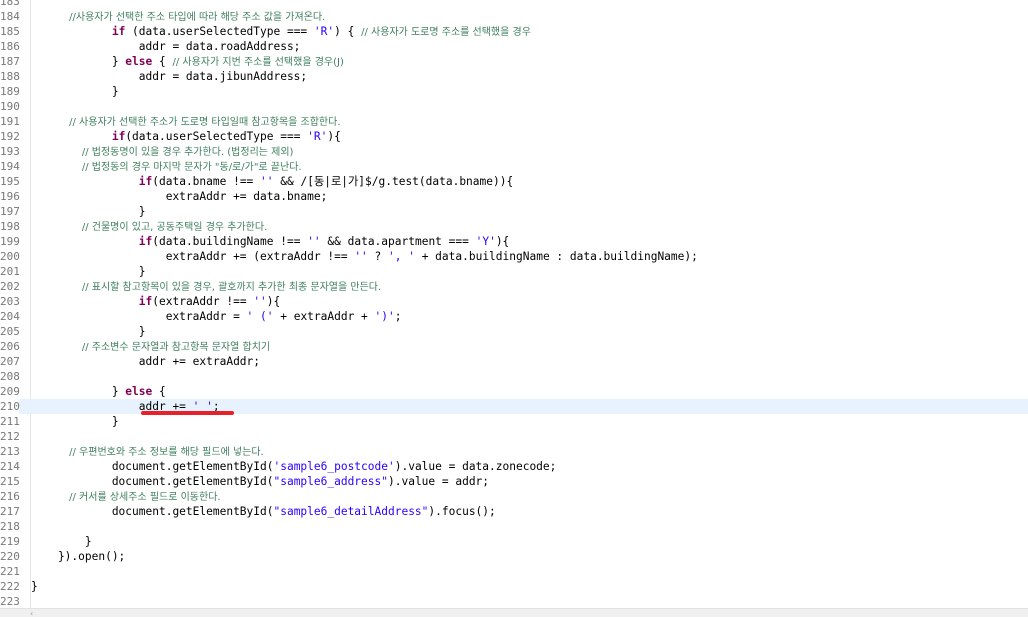  I want to click on line-code: addr = data.jibunAddress;, so click(169, 76).